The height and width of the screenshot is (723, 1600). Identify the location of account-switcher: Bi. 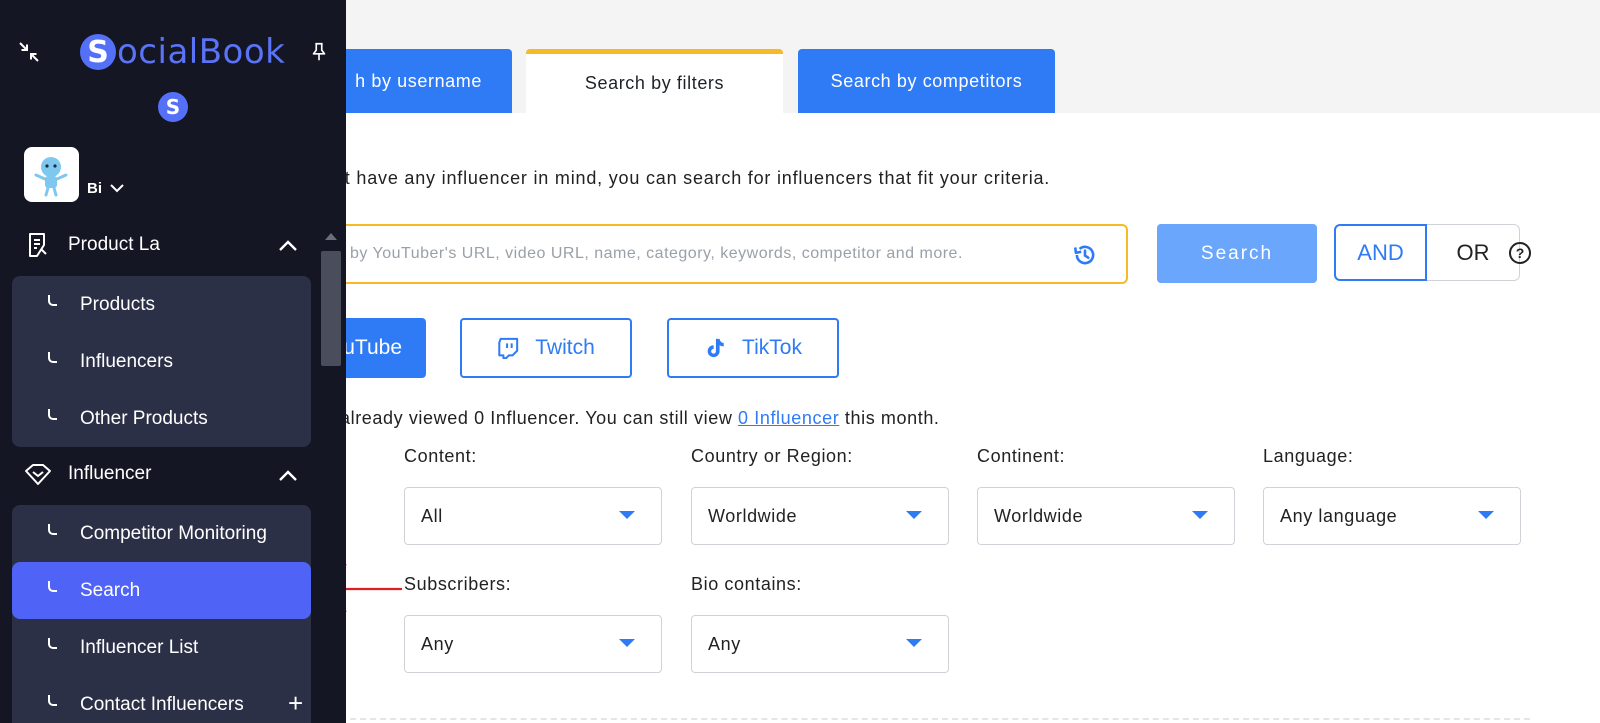
(105, 188).